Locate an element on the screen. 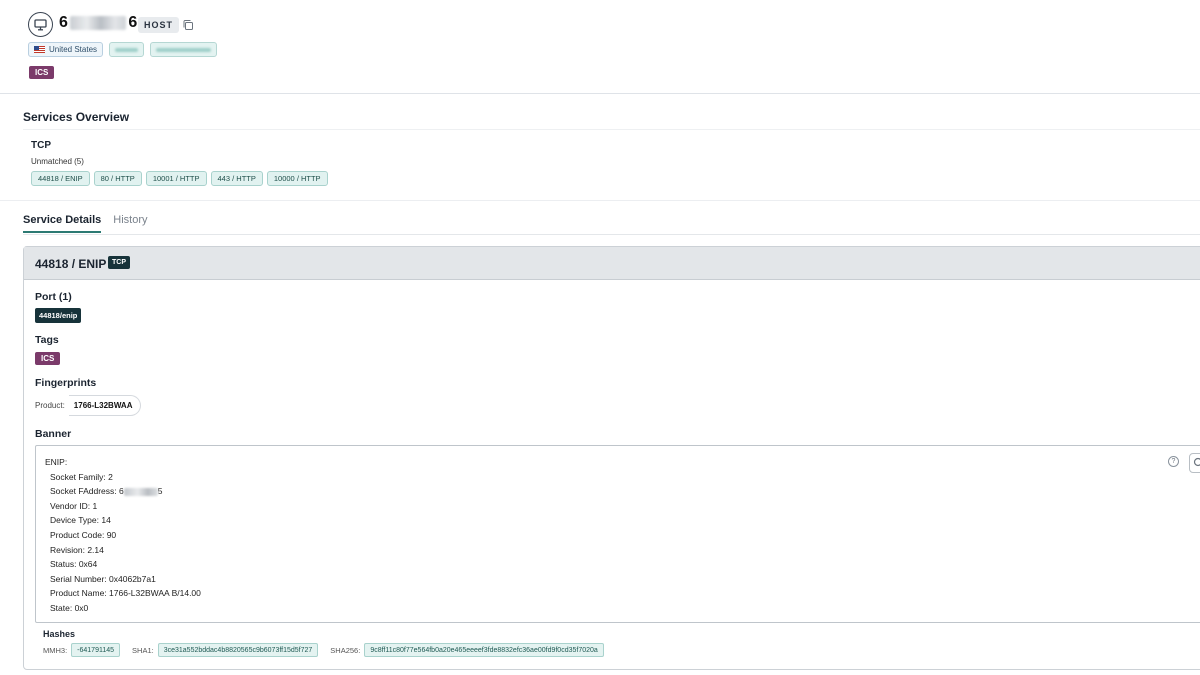  port-section-title: Port (1) is located at coordinates (53, 297).